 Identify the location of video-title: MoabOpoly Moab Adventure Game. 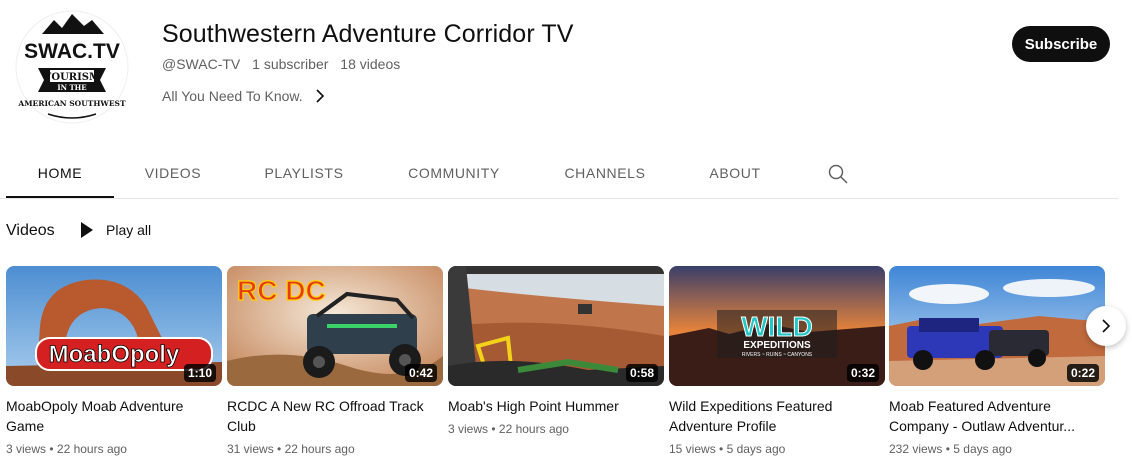
(114, 416).